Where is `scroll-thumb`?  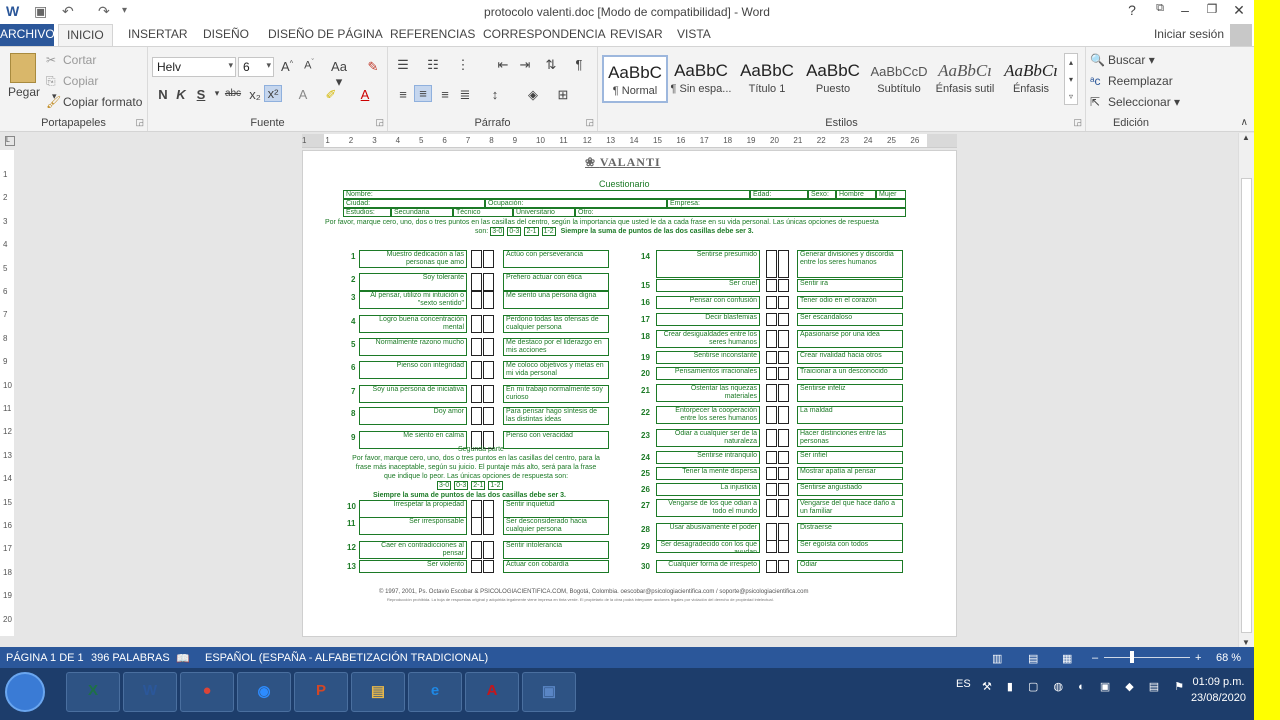
scroll-thumb is located at coordinates (1246, 405).